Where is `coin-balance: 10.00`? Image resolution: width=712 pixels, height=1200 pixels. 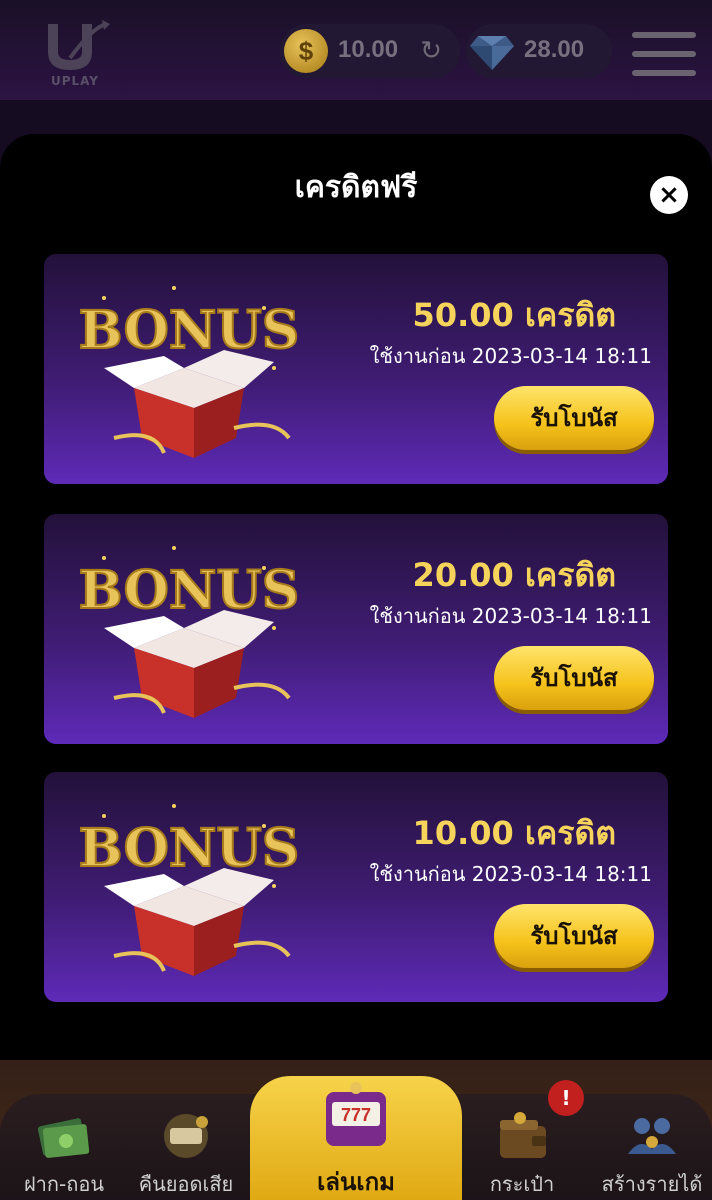
coin-balance: 10.00 is located at coordinates (368, 49).